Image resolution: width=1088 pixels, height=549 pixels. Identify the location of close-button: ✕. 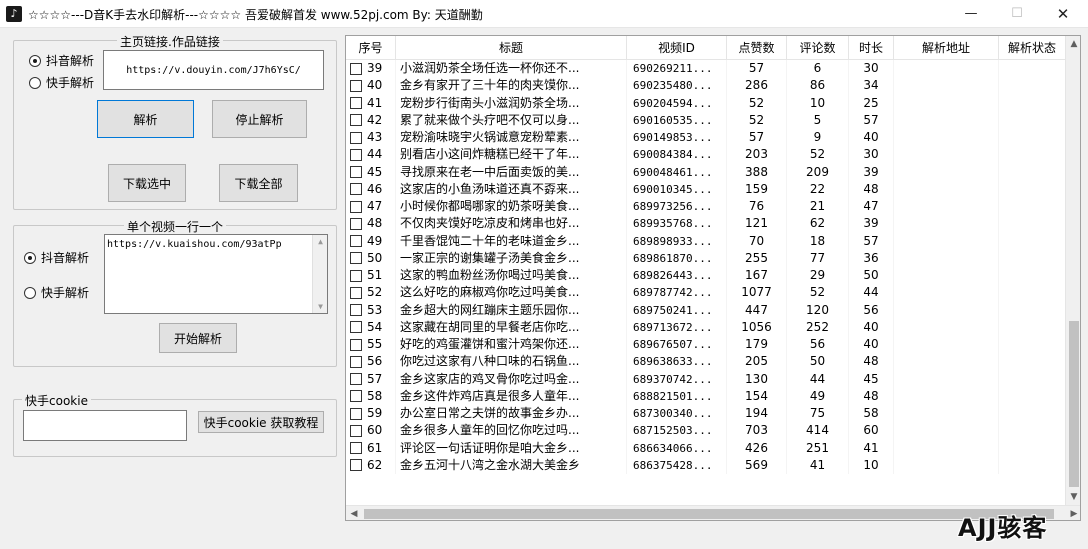
(1063, 14).